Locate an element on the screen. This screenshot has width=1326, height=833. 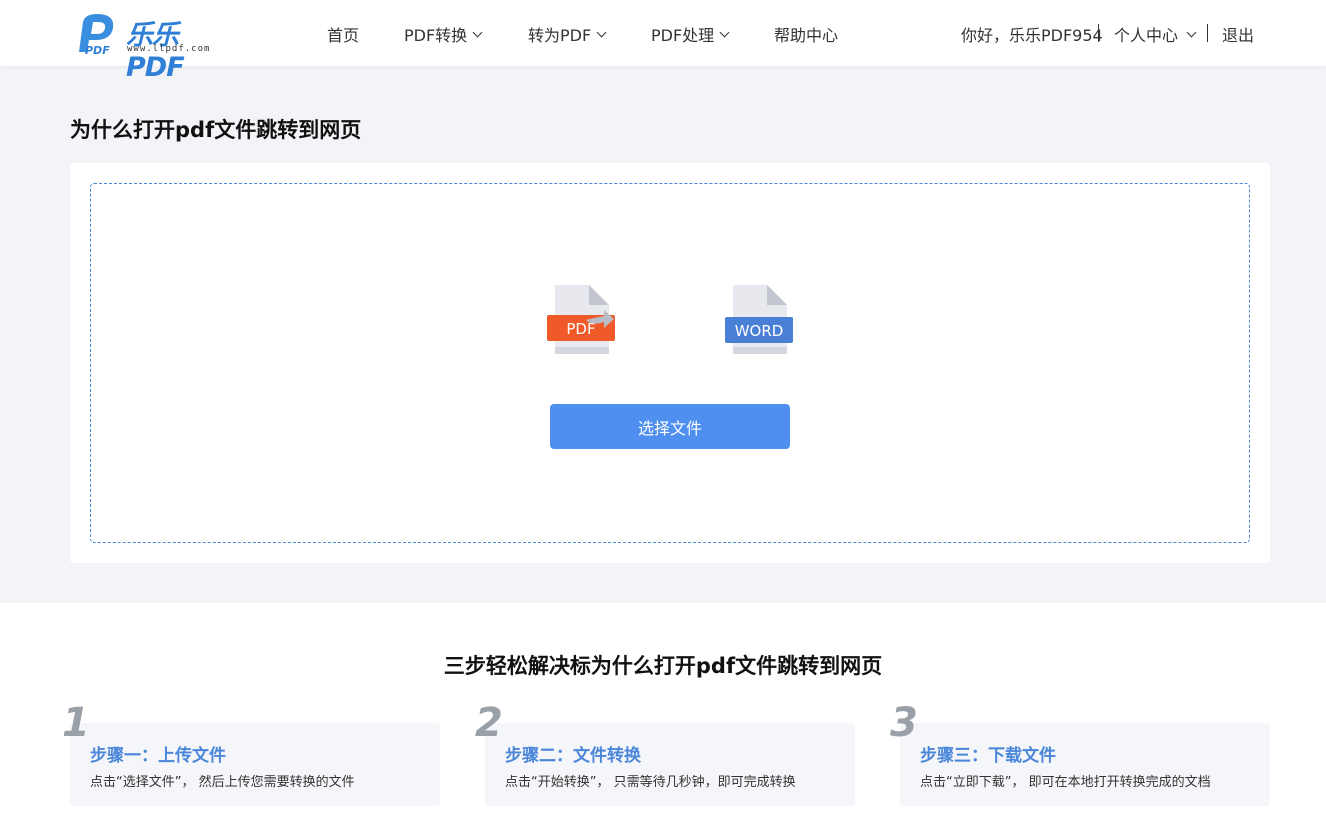
step-number: 3 is located at coordinates (904, 723).